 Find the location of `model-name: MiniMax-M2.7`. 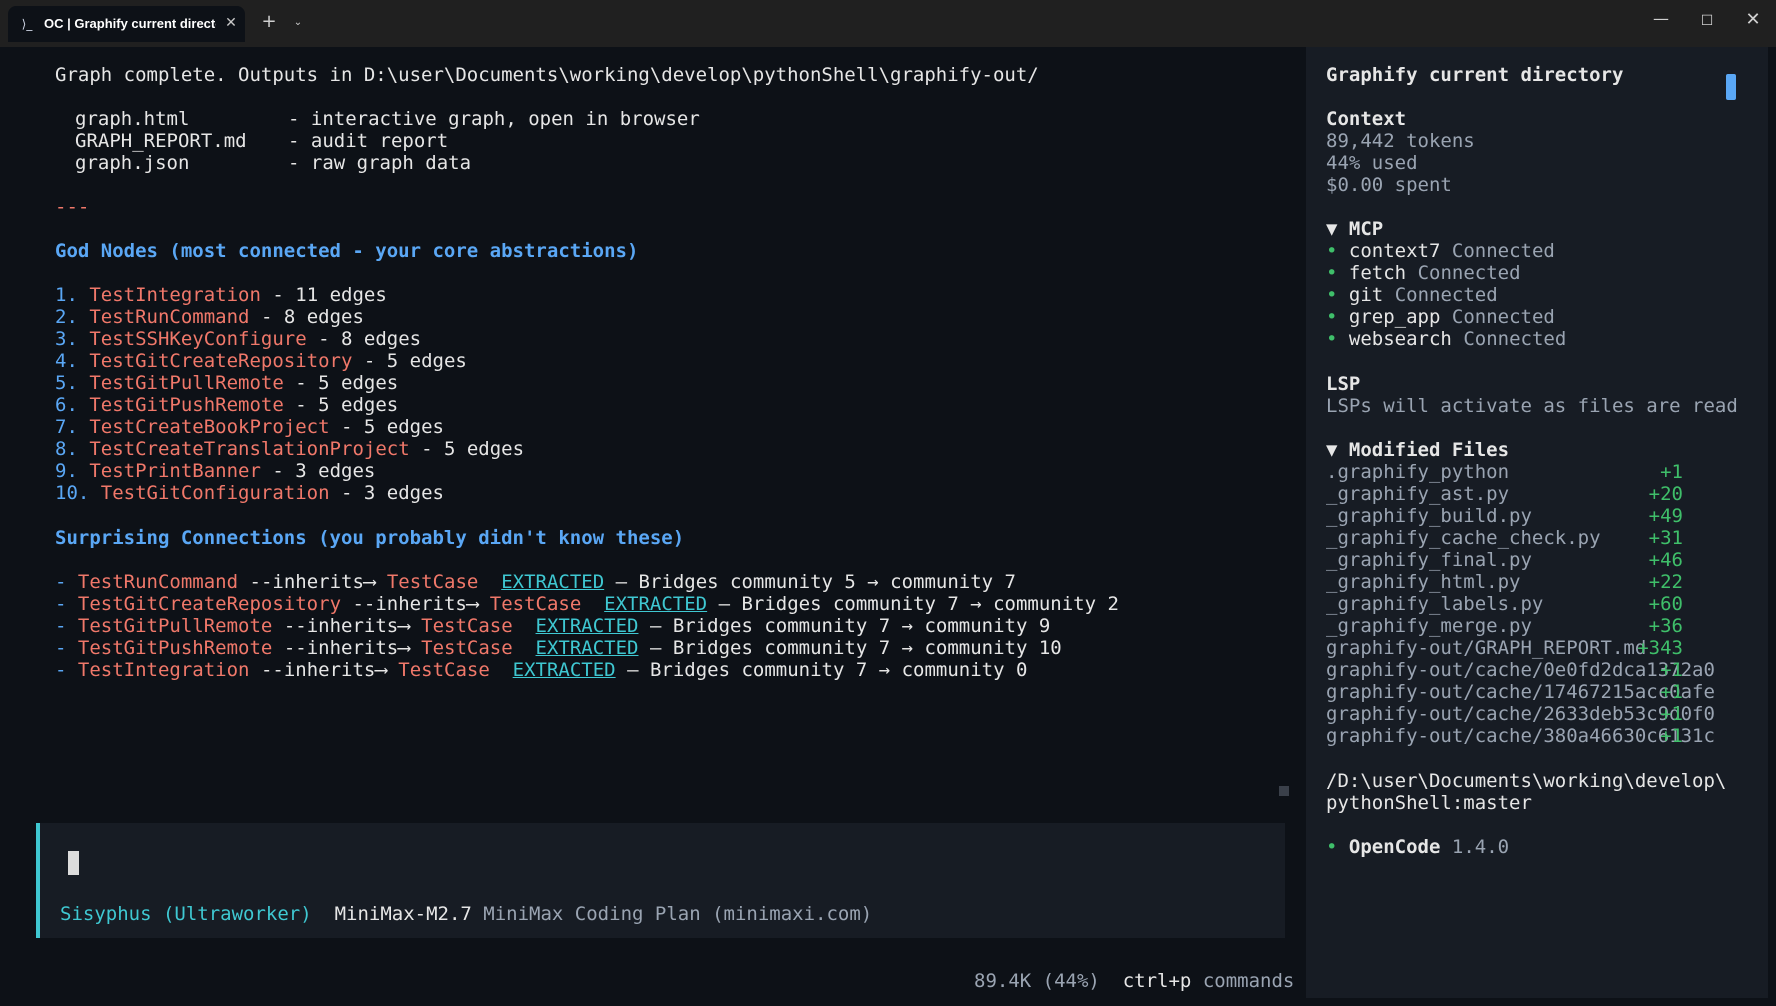

model-name: MiniMax-M2.7 is located at coordinates (403, 914).